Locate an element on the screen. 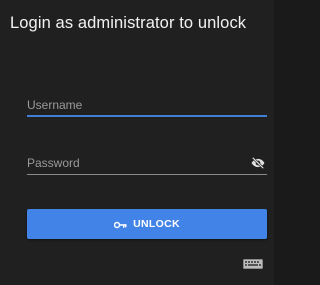 The width and height of the screenshot is (320, 285). unlock-button-label: UNLOCK is located at coordinates (156, 224).